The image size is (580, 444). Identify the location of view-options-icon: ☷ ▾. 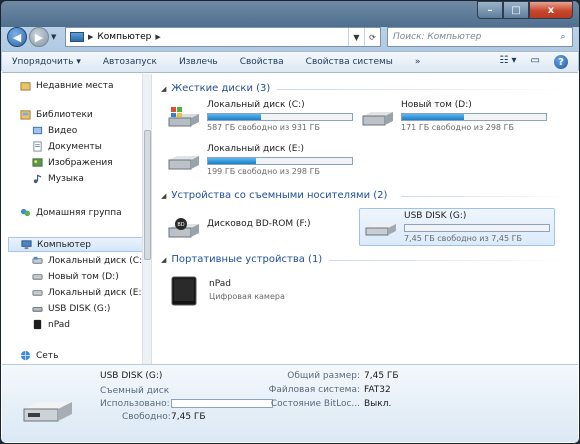
(507, 62).